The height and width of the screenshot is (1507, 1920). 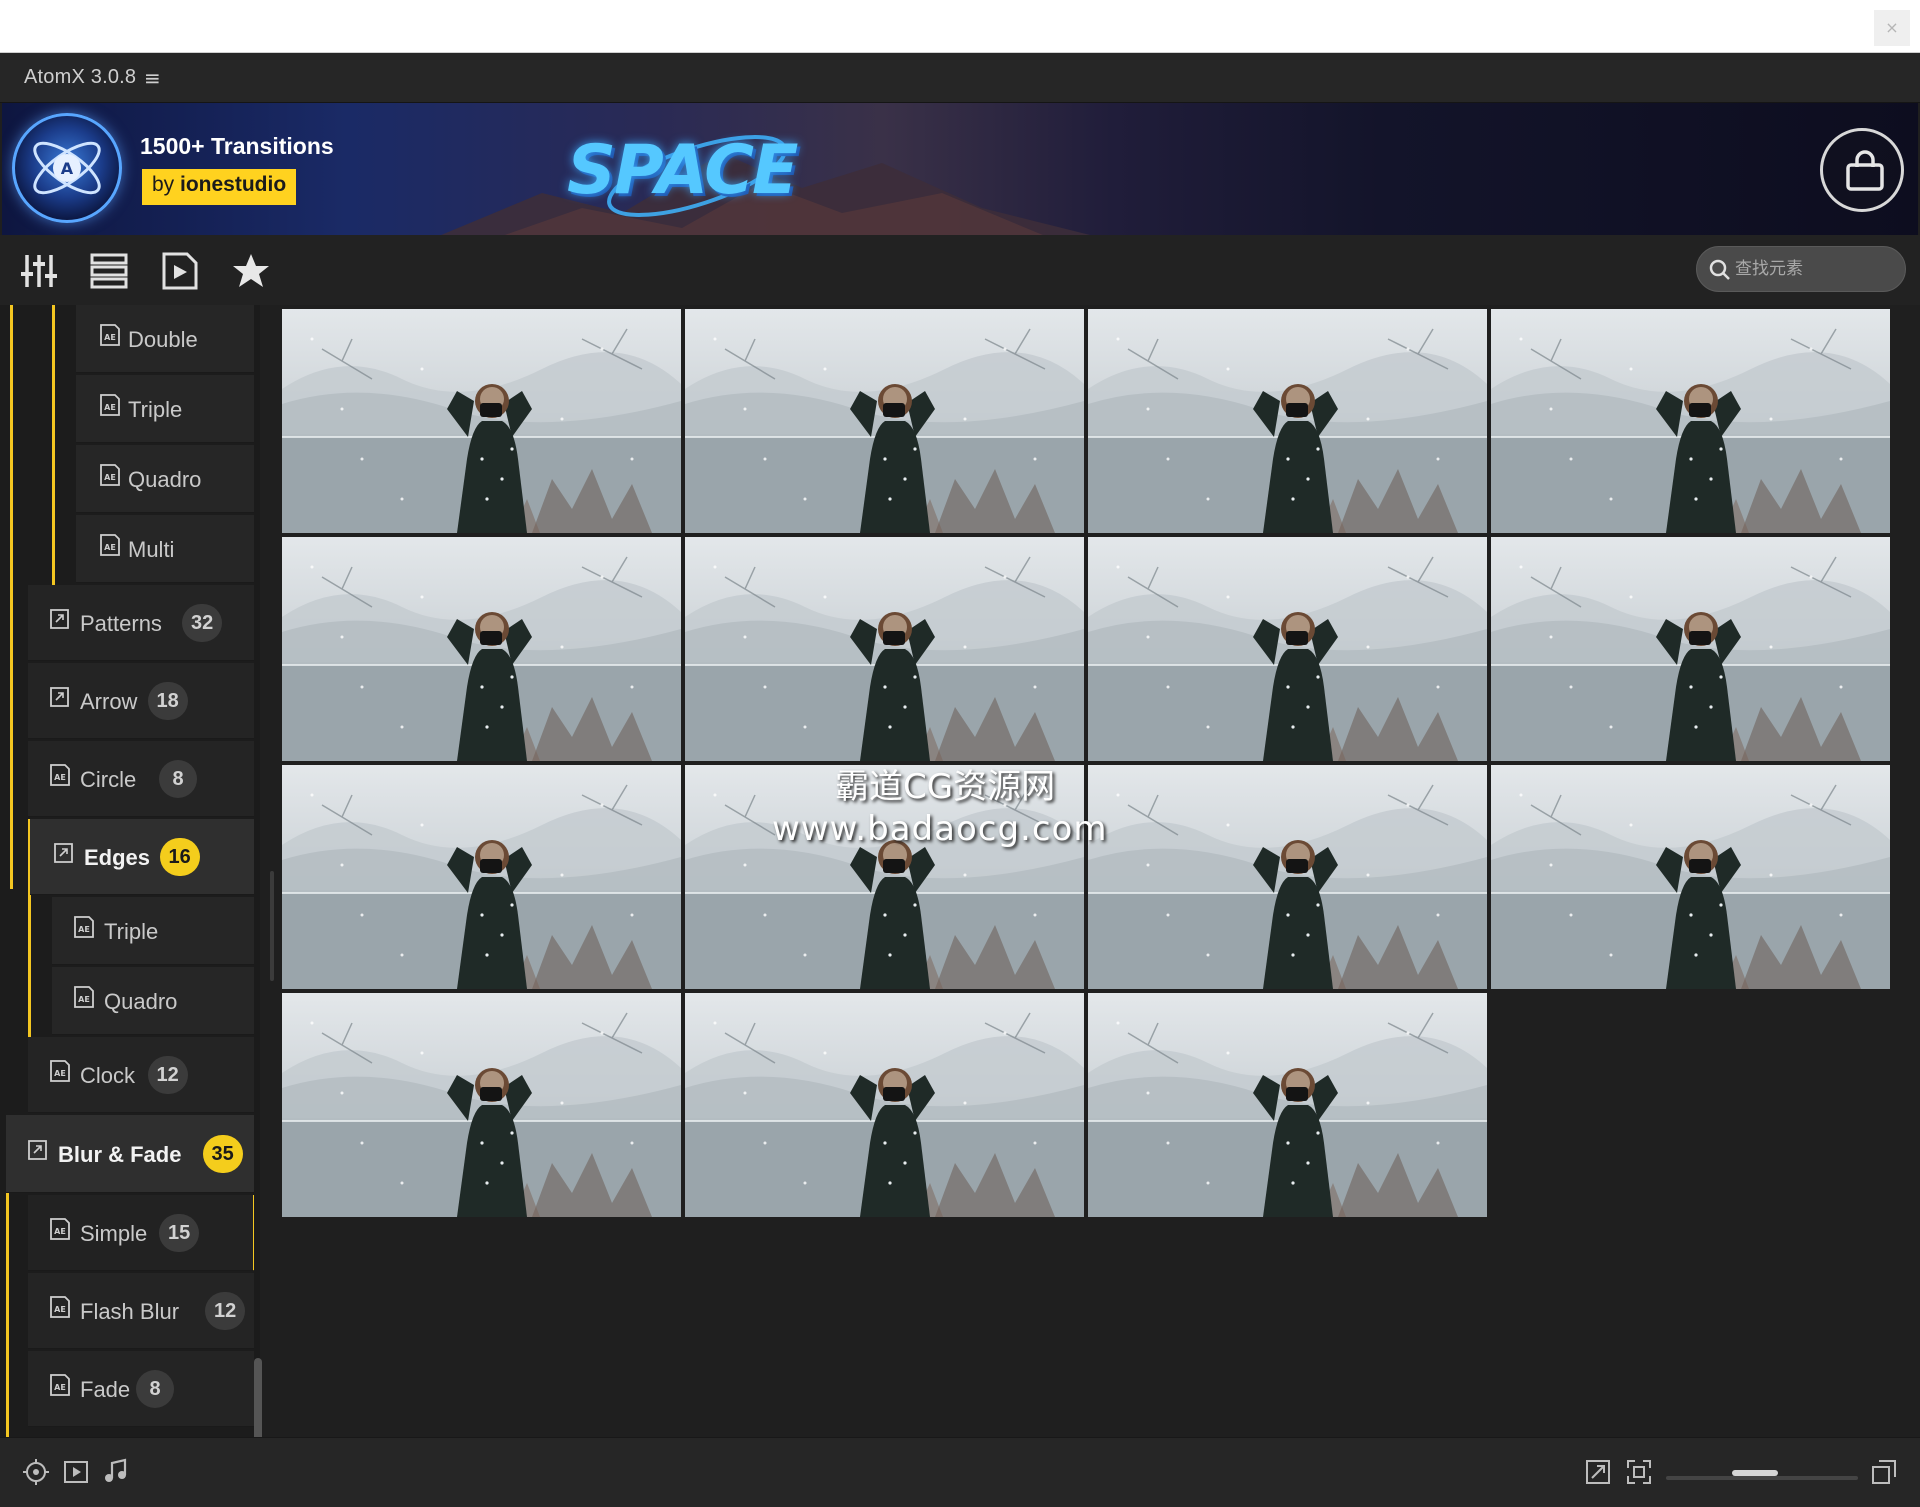 I want to click on play-file-icon, so click(x=180, y=271).